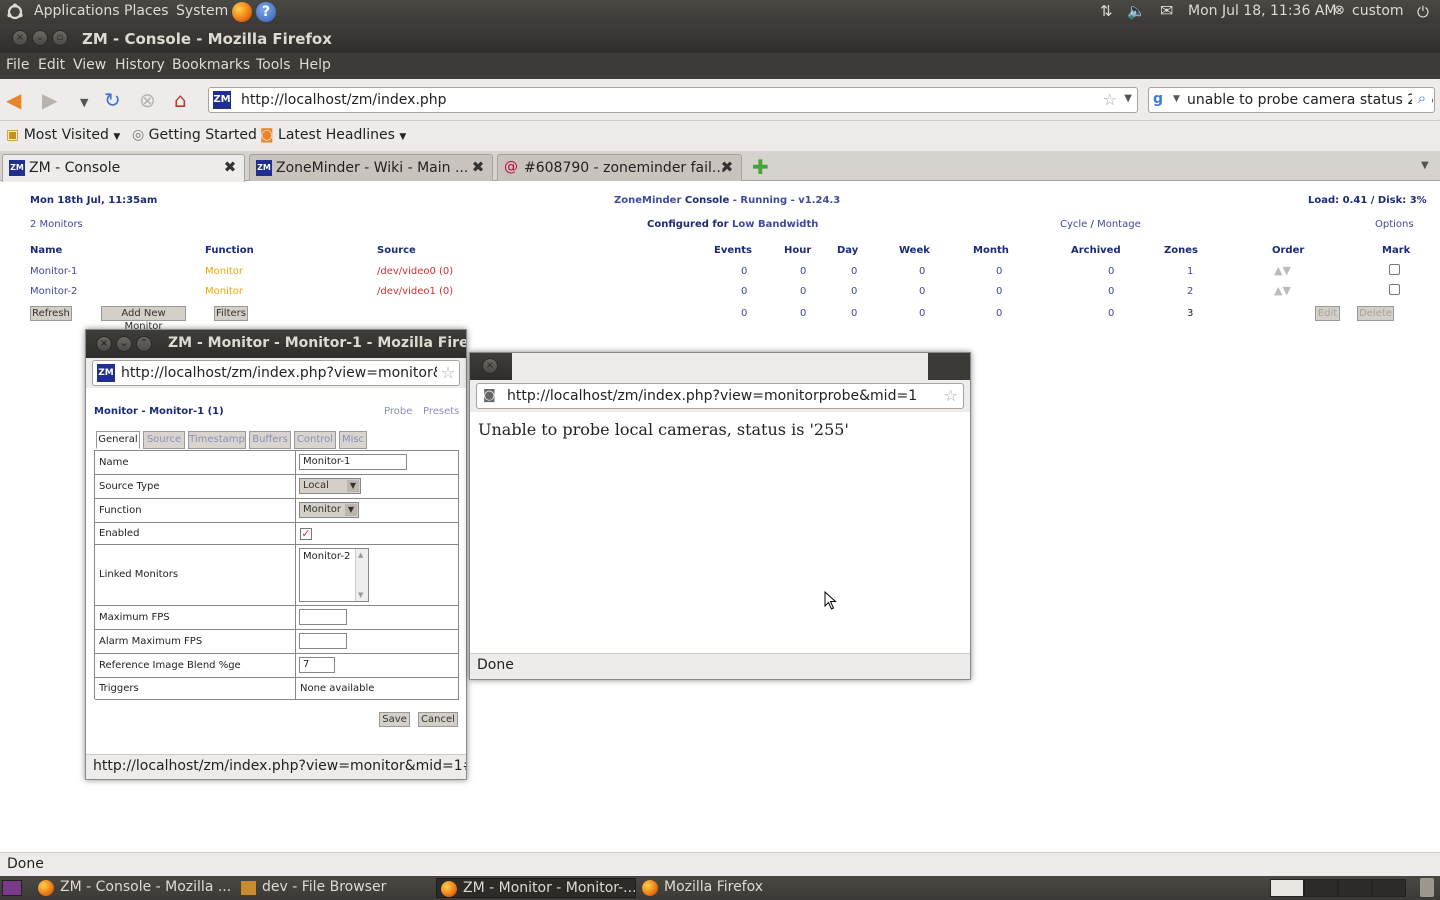 The width and height of the screenshot is (1440, 900). Describe the element at coordinates (1136, 11) in the screenshot. I see `volume-icon: 🔈` at that location.